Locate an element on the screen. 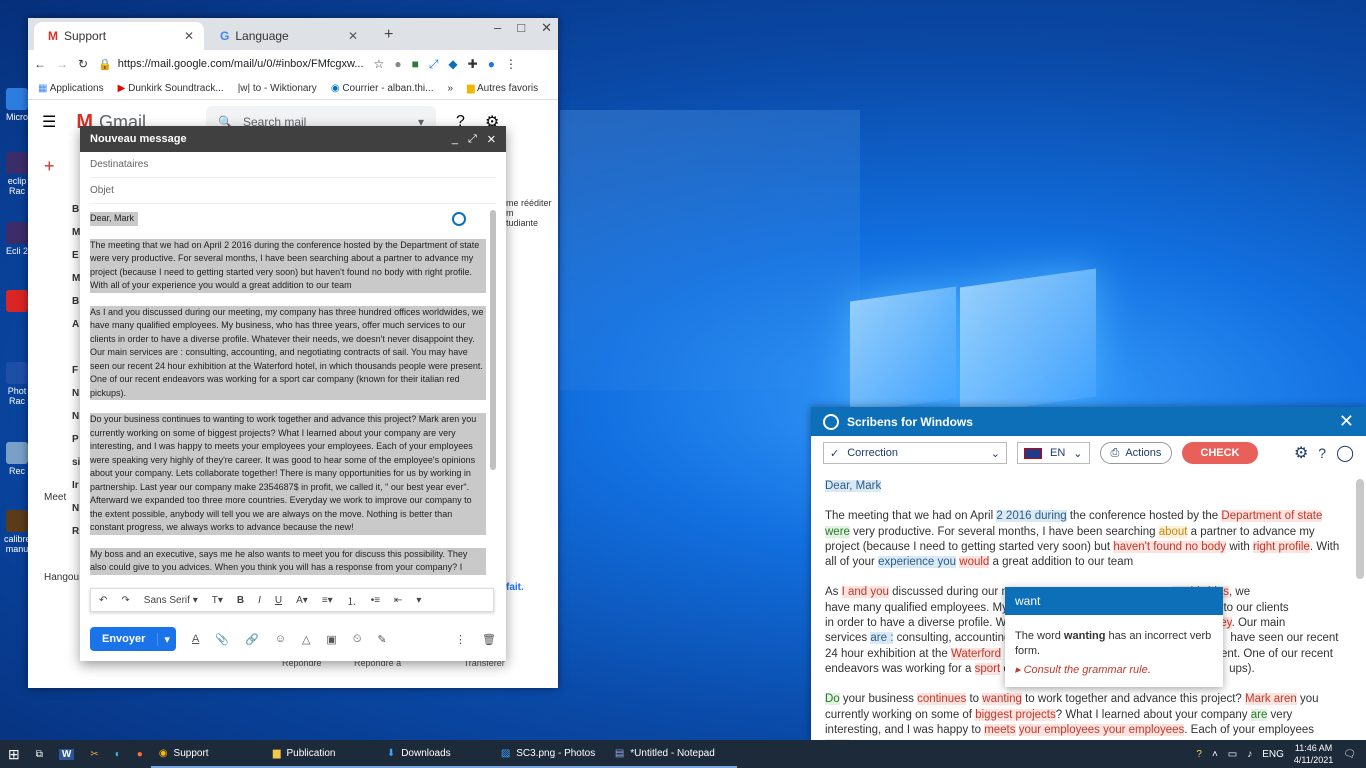 This screenshot has width=1366, height=768. signature-icon: ✎ is located at coordinates (381, 639).